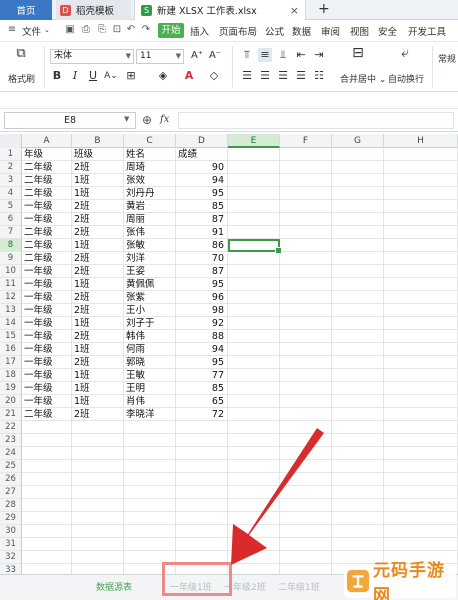 The image size is (458, 600). What do you see at coordinates (283, 55) in the screenshot?
I see `align-bottom-icon: ⫫` at bounding box center [283, 55].